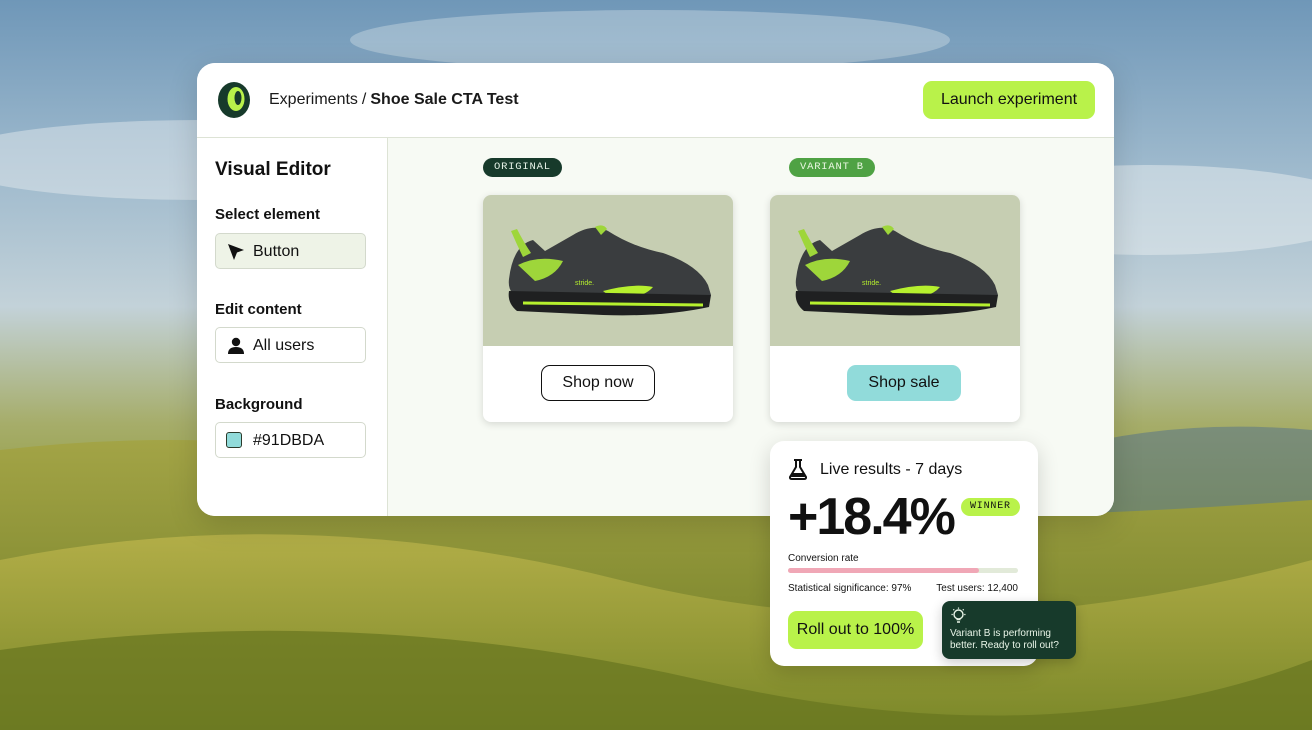 The image size is (1312, 730). I want to click on results-title: Live results - 7 days, so click(891, 469).